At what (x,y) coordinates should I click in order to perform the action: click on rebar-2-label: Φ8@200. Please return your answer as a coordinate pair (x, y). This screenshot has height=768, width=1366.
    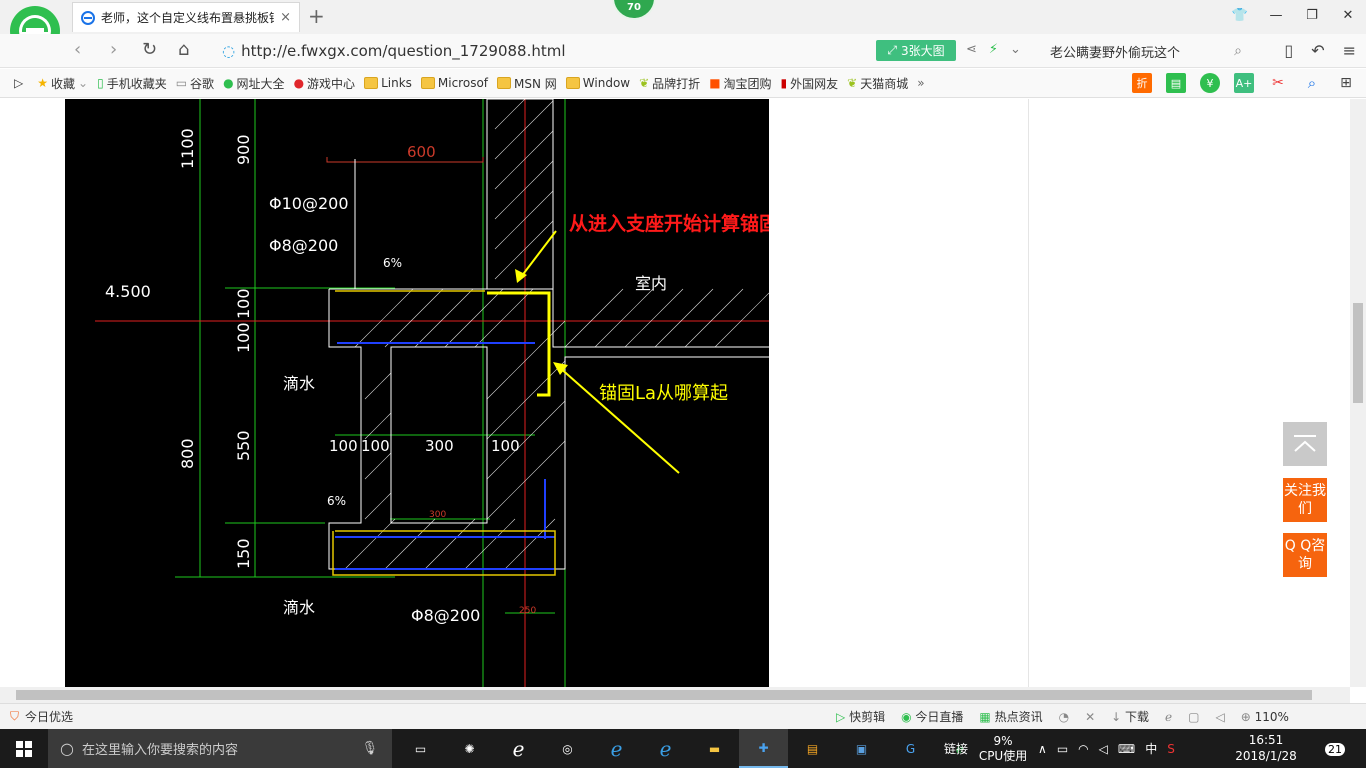
    Looking at the image, I should click on (303, 245).